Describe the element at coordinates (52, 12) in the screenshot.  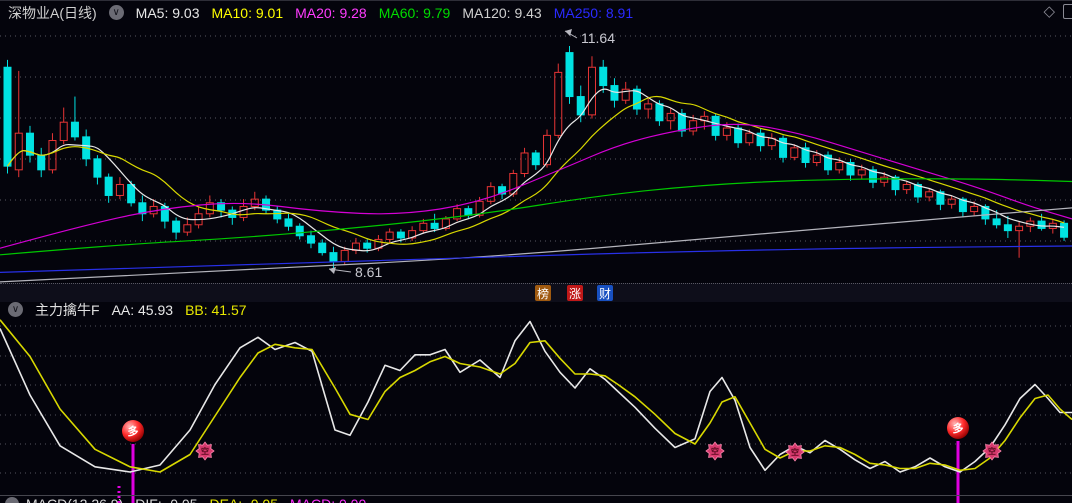
I see `symbol-title: 深物业A(日线)` at that location.